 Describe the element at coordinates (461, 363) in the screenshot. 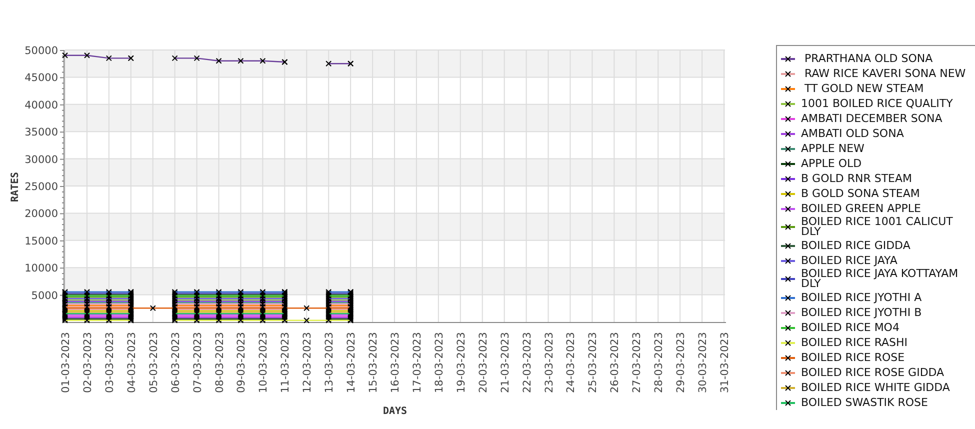

I see `axis-tick-label: 19-03-2023` at that location.